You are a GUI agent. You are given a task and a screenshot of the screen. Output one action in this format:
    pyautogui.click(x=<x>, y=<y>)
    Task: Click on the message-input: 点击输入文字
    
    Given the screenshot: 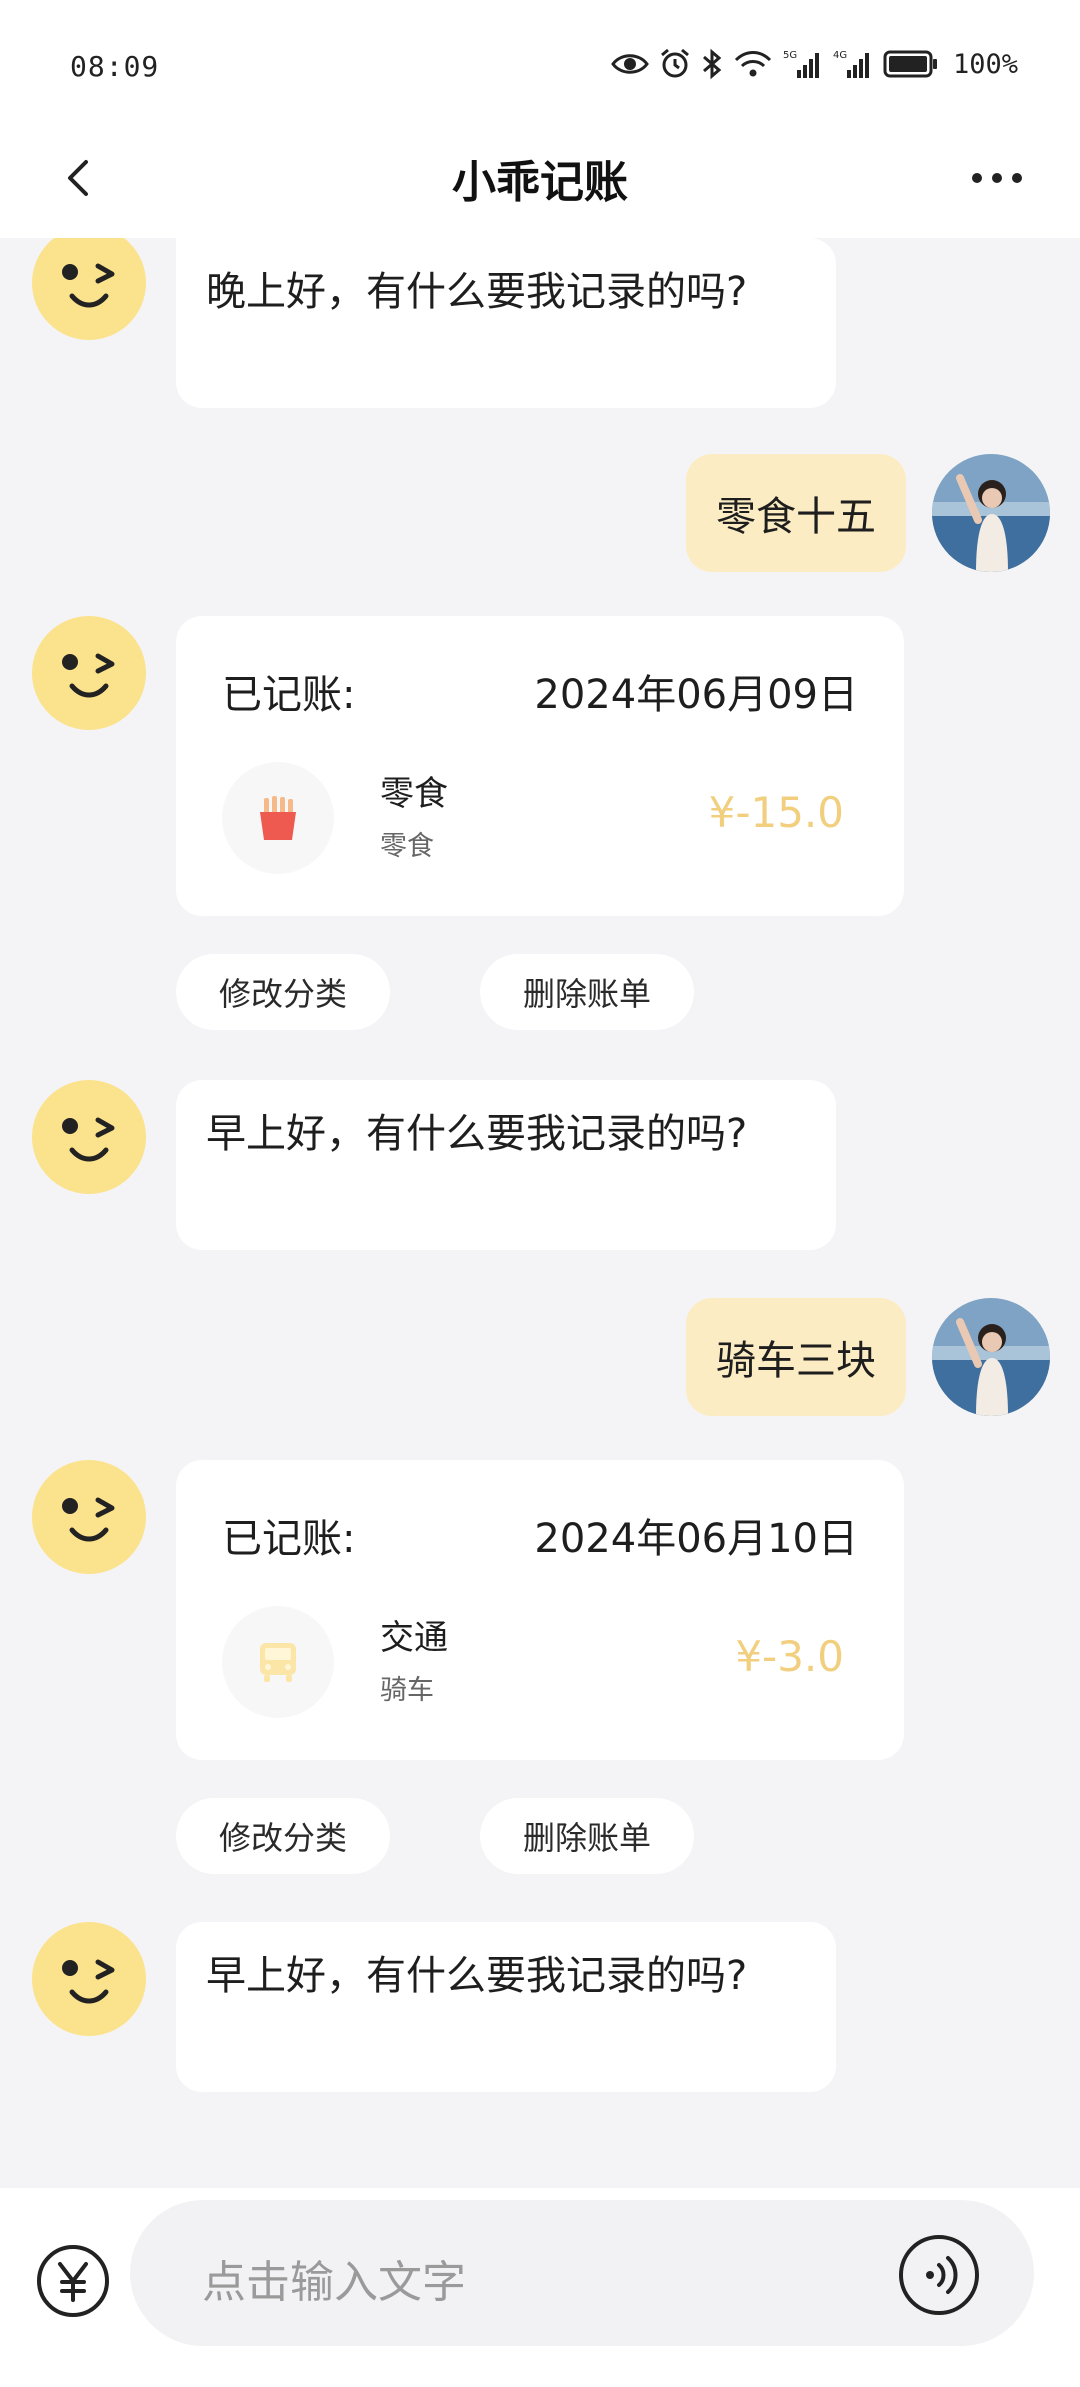 What is the action you would take?
    pyautogui.click(x=582, y=2273)
    